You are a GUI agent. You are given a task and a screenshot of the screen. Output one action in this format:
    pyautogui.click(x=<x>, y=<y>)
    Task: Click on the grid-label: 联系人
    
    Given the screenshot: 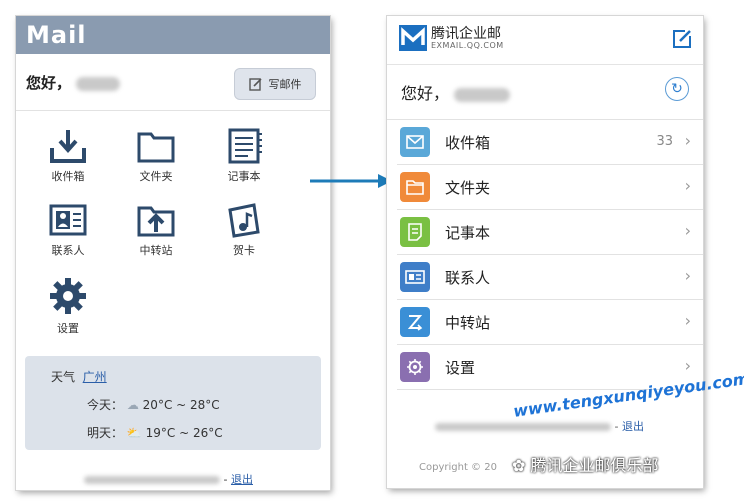 What is the action you would take?
    pyautogui.click(x=68, y=250)
    